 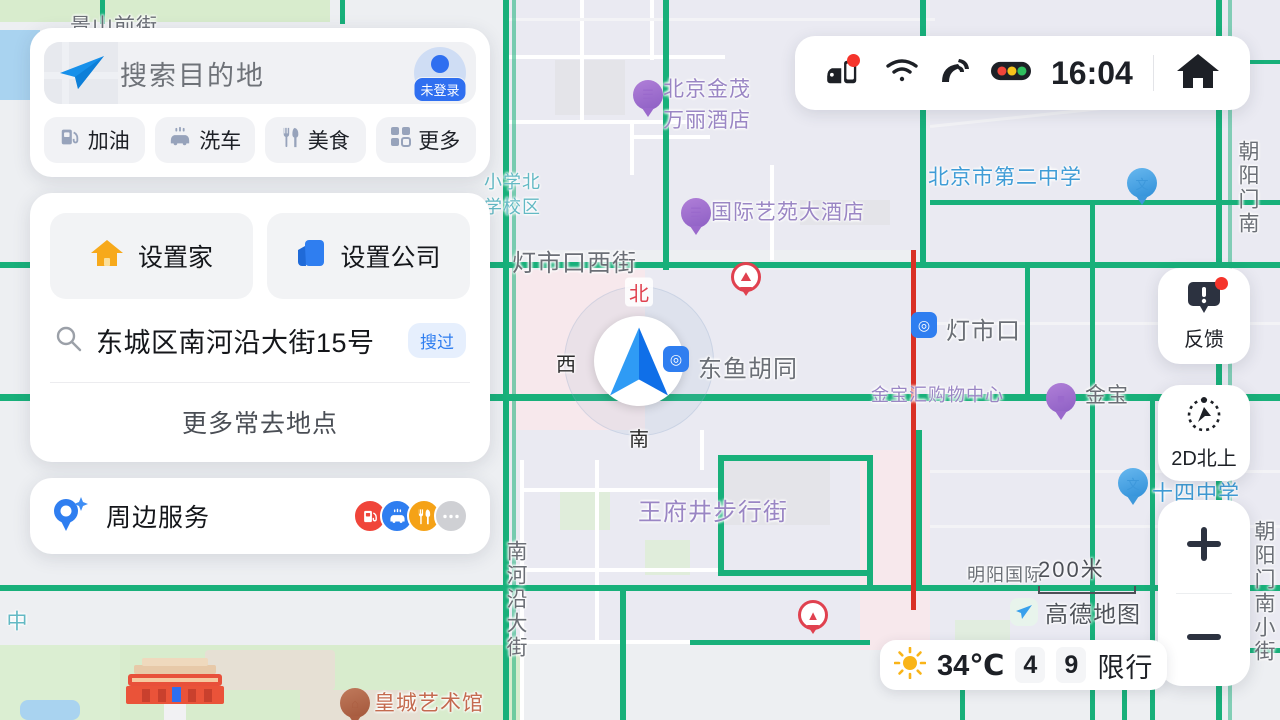 What do you see at coordinates (15, 622) in the screenshot?
I see `map-label-vertical: 中` at bounding box center [15, 622].